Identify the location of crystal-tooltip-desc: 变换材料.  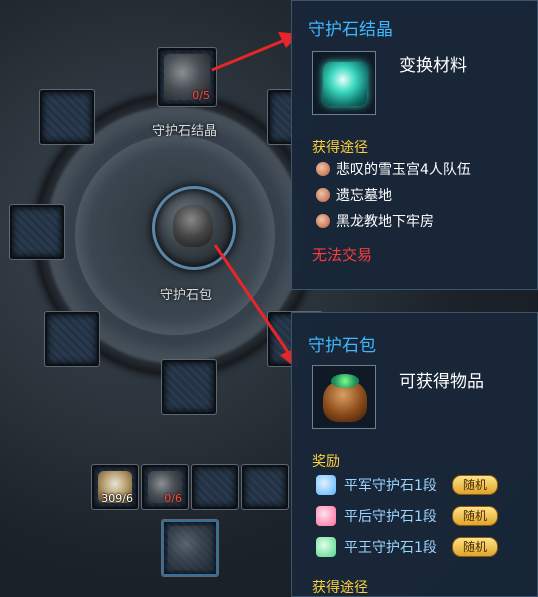
(433, 66).